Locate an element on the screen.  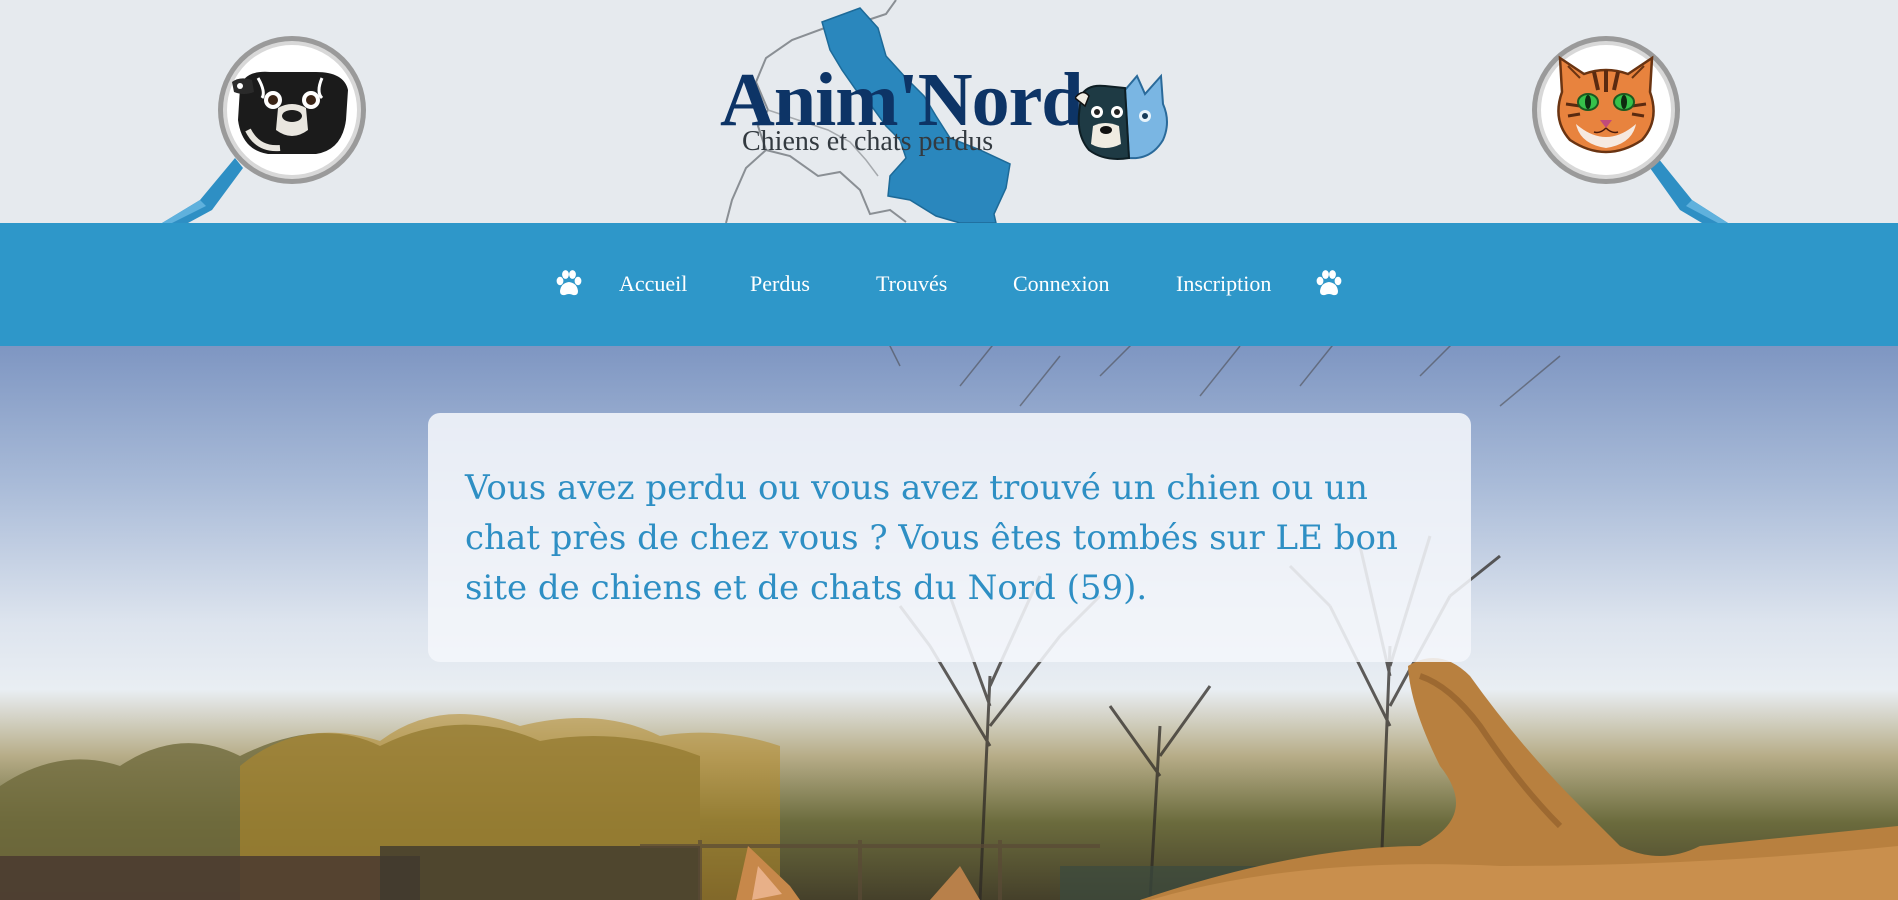
brand-subtitle: Chiens et chats perdus is located at coordinates (868, 141).